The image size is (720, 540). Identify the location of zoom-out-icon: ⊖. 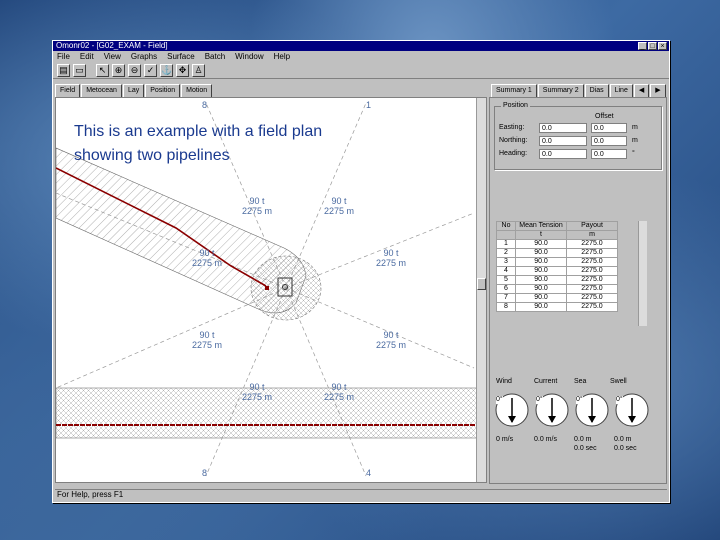
(134, 70).